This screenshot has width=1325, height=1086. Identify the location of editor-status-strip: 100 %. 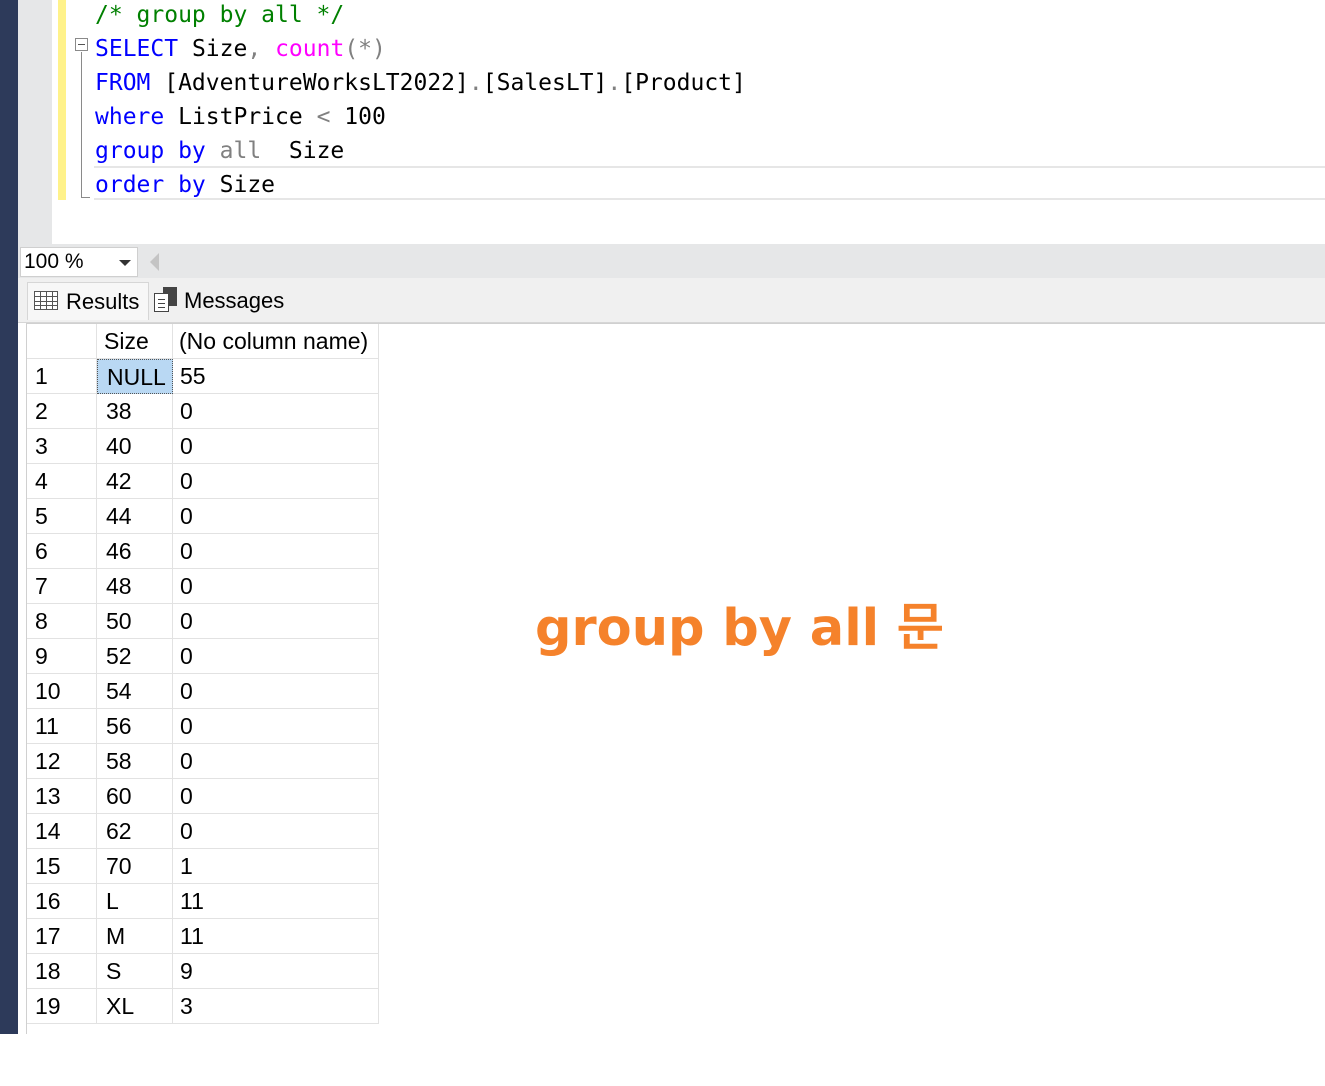
(671, 261).